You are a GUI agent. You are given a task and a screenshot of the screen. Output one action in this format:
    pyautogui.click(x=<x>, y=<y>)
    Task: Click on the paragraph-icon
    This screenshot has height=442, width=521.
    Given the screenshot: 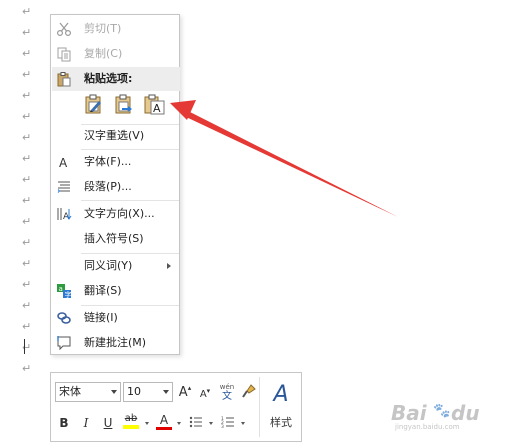 What is the action you would take?
    pyautogui.click(x=64, y=187)
    